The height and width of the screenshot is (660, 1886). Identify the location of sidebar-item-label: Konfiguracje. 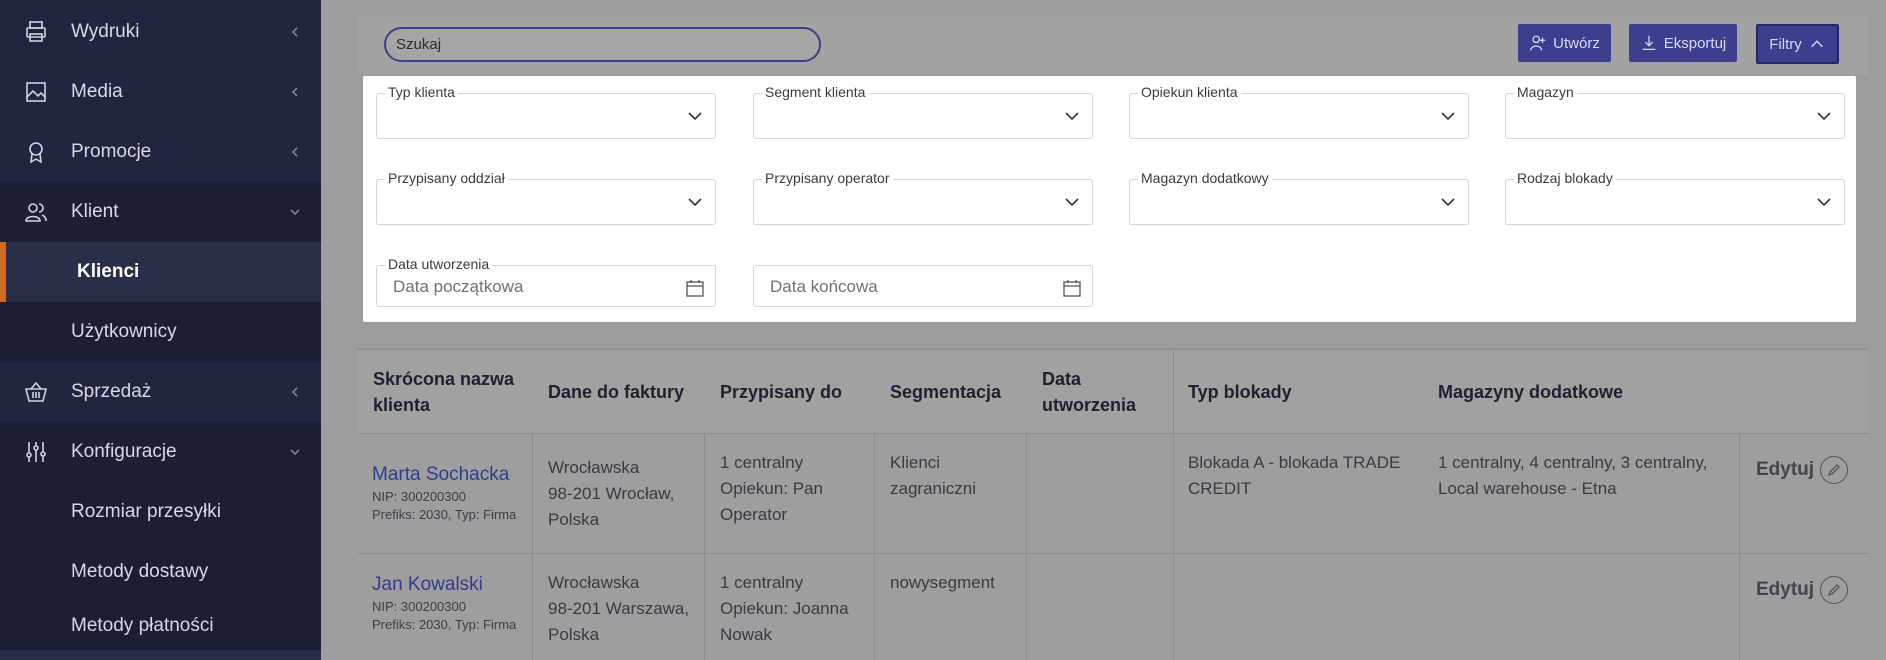
(124, 451).